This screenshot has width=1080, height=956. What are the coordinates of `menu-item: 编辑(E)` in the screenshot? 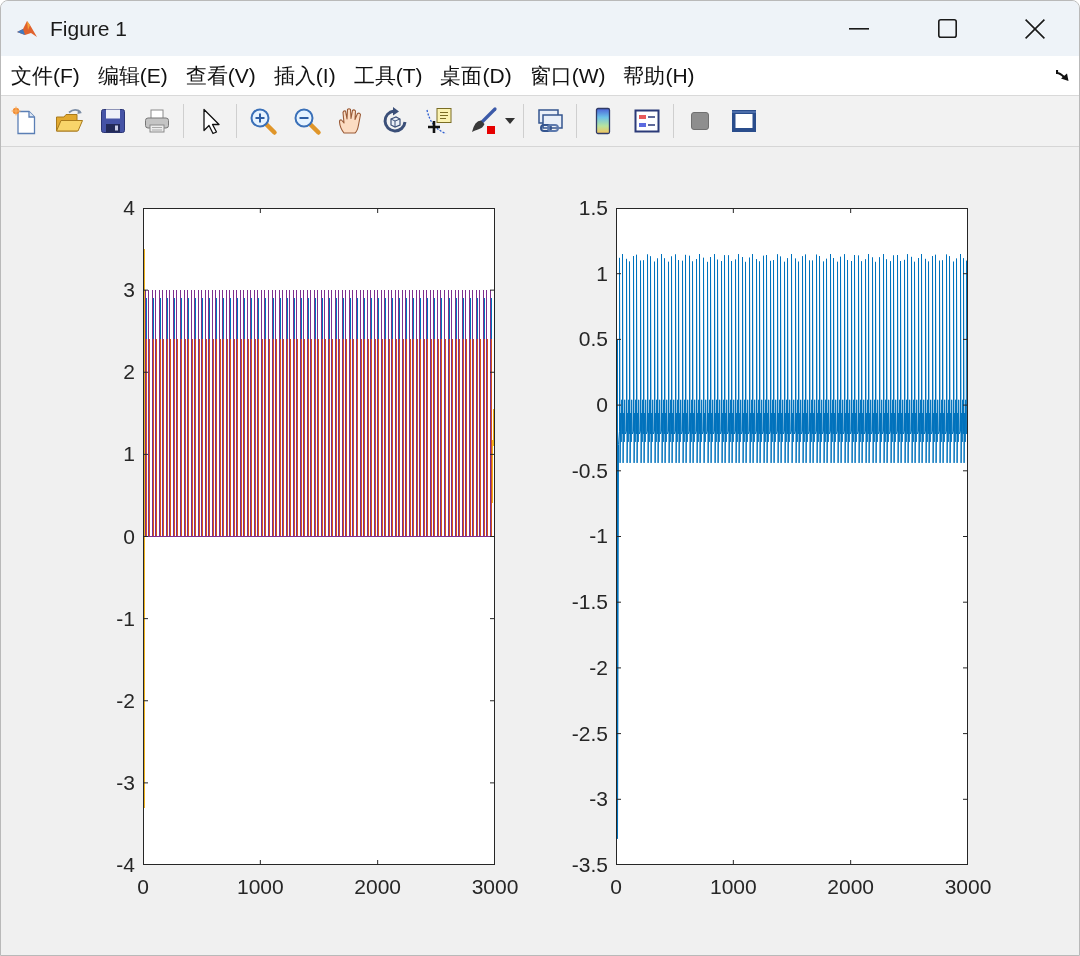 It's located at (132, 75).